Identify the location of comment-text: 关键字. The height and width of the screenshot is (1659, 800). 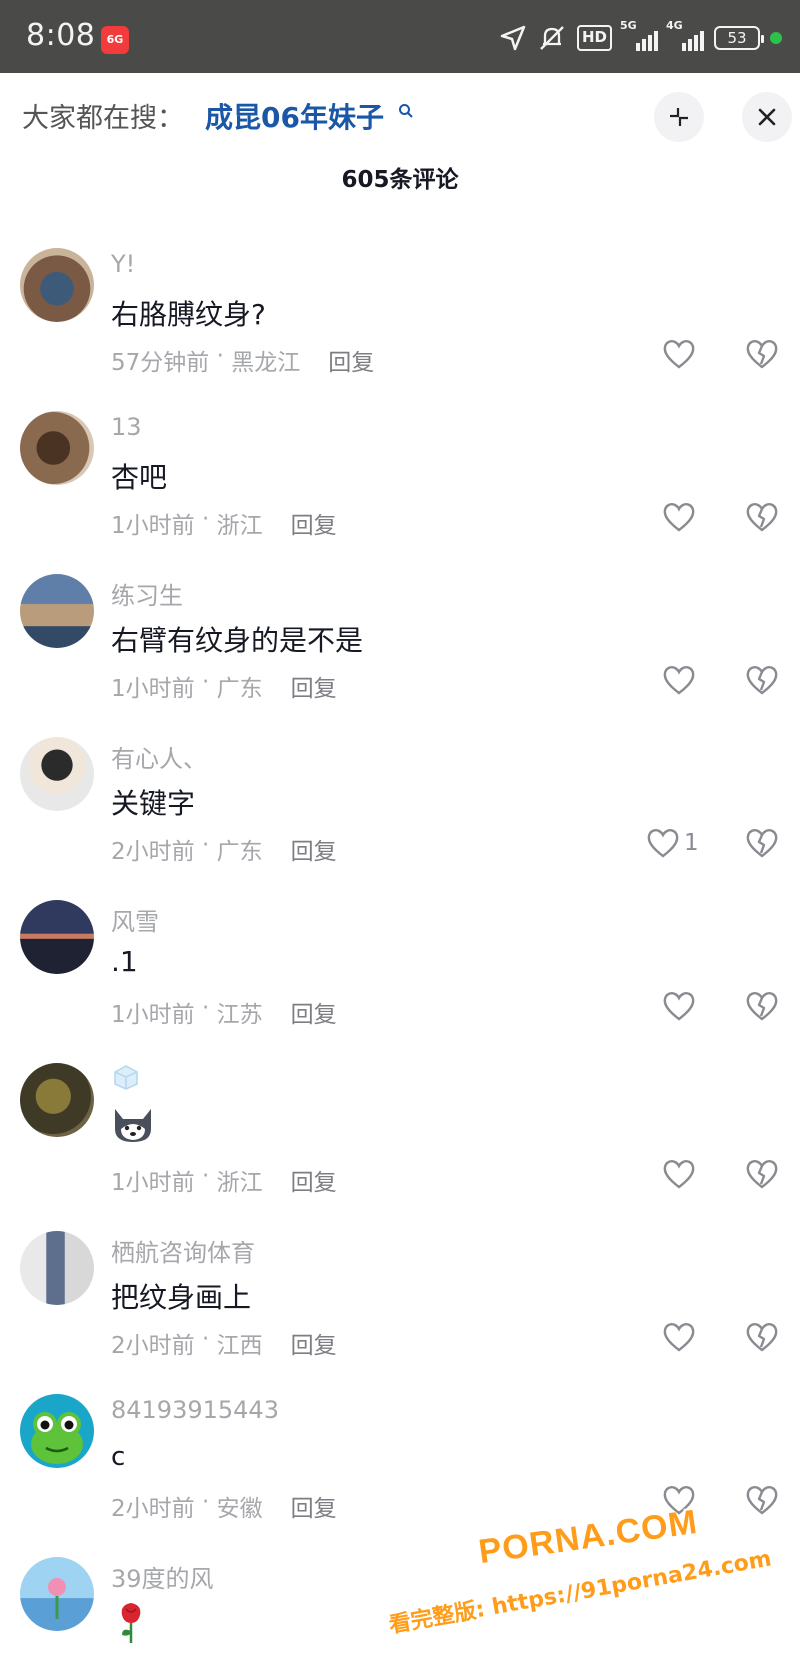
(153, 803).